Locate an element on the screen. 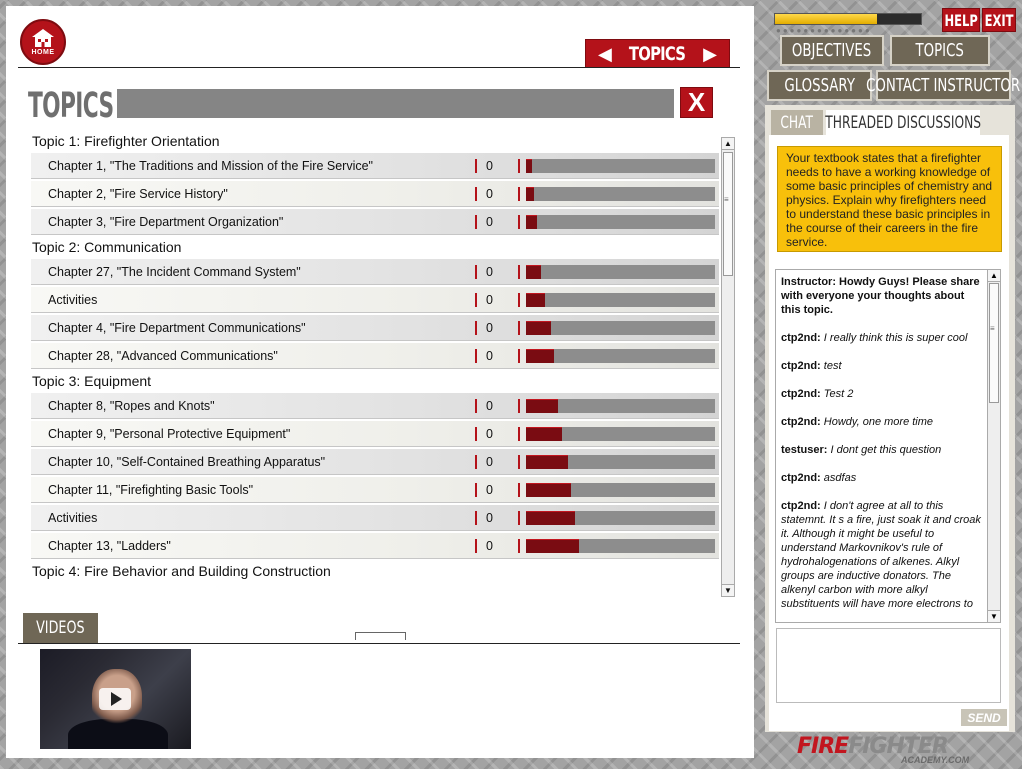  house-icon is located at coordinates (43, 38).